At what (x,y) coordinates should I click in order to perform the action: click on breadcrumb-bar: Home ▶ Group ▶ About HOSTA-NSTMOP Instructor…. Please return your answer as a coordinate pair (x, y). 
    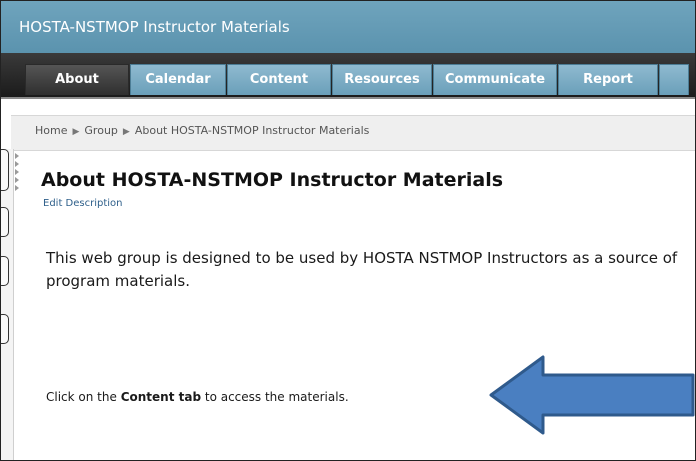
    Looking at the image, I should click on (353, 133).